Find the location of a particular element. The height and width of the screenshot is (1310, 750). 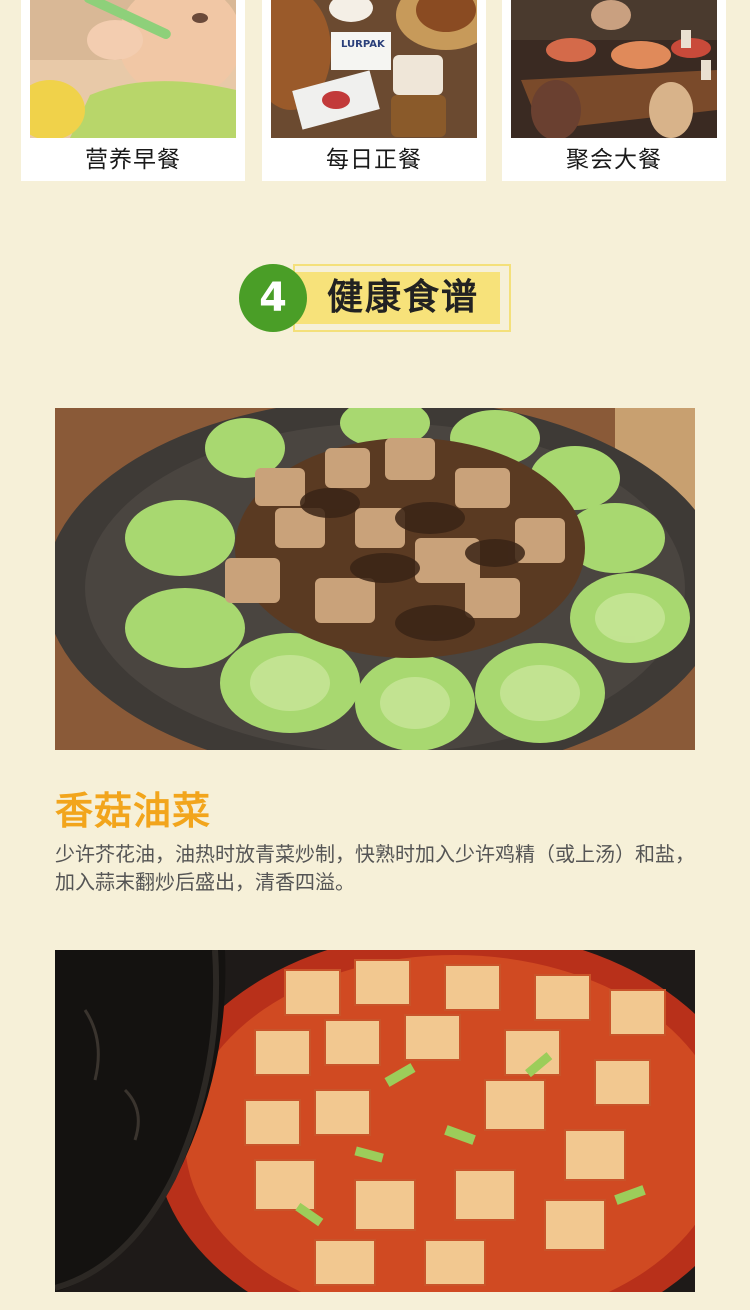

meal-category-cards: 营养早餐 LURPAK 每日正餐 聚会大餐 is located at coordinates (375, 92).